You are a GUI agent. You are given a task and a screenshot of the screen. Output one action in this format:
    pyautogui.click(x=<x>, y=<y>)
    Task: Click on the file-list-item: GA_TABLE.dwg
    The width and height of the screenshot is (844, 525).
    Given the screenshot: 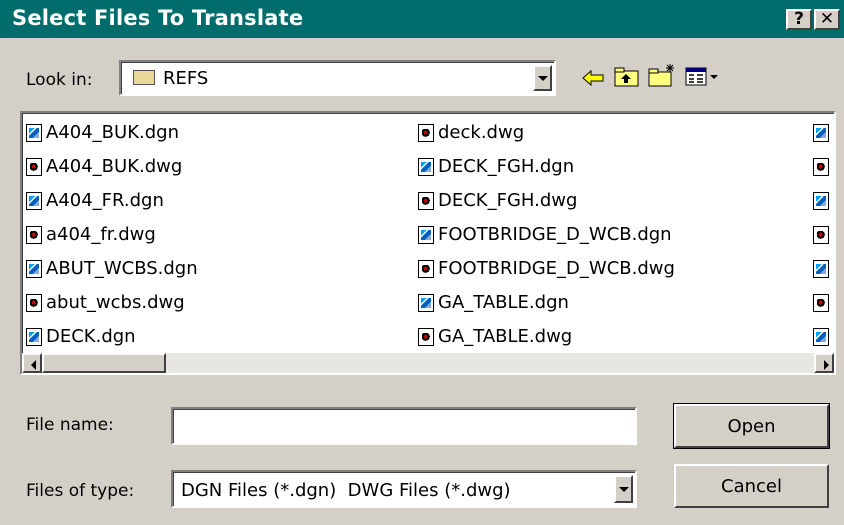 What is the action you would take?
    pyautogui.click(x=608, y=337)
    